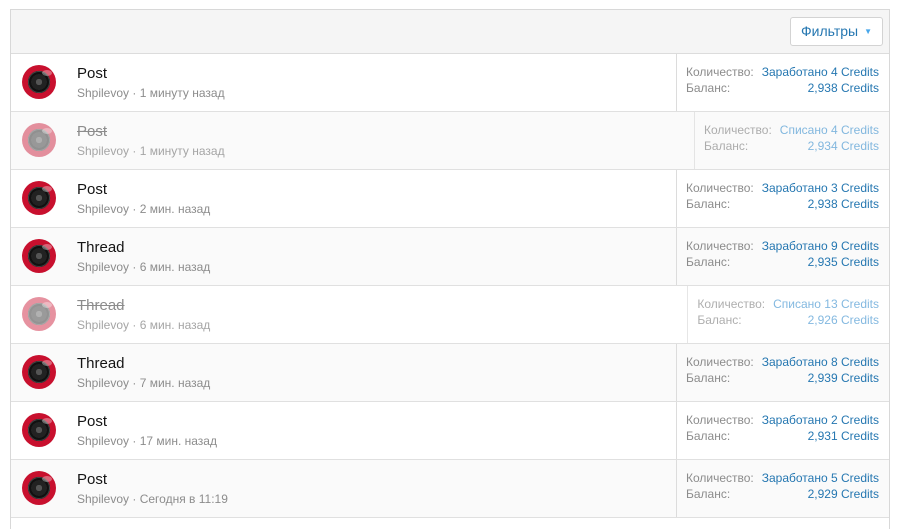 The width and height of the screenshot is (899, 529). What do you see at coordinates (826, 304) in the screenshot?
I see `amount-value: Списано 13 Credits` at bounding box center [826, 304].